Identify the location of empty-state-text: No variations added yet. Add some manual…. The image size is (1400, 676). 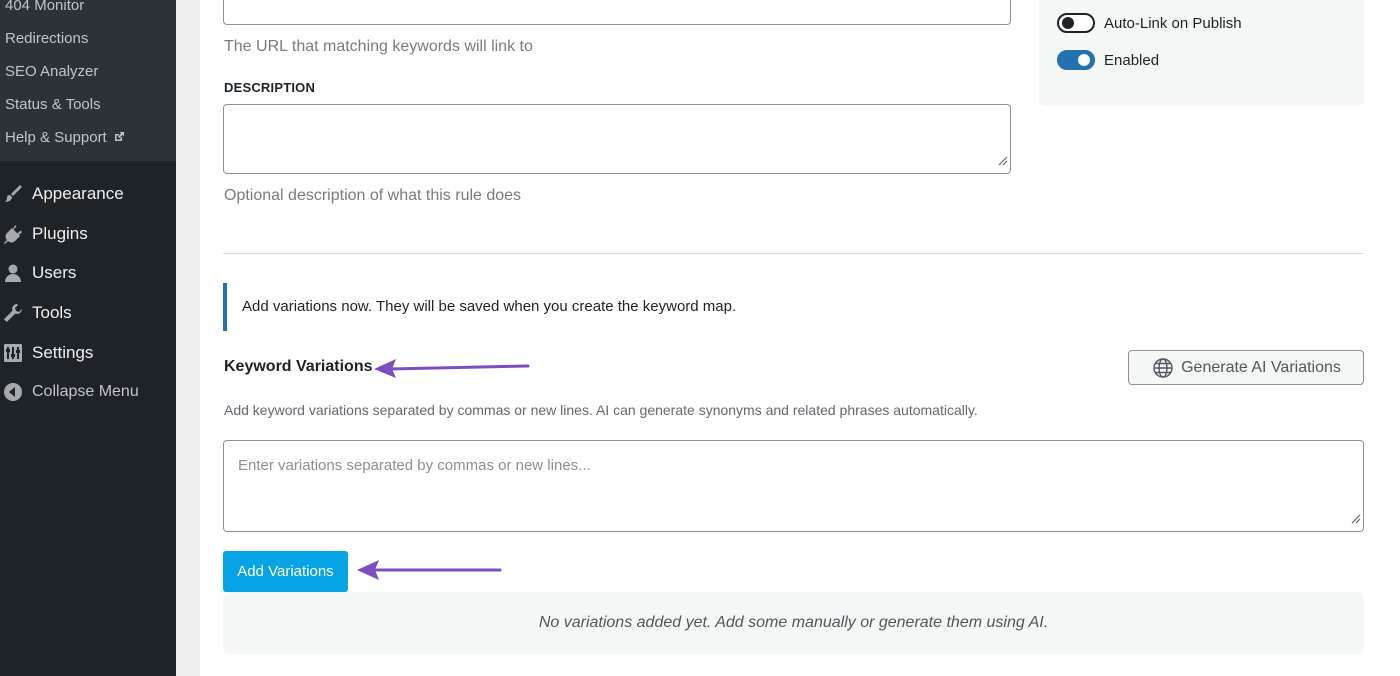
(793, 622).